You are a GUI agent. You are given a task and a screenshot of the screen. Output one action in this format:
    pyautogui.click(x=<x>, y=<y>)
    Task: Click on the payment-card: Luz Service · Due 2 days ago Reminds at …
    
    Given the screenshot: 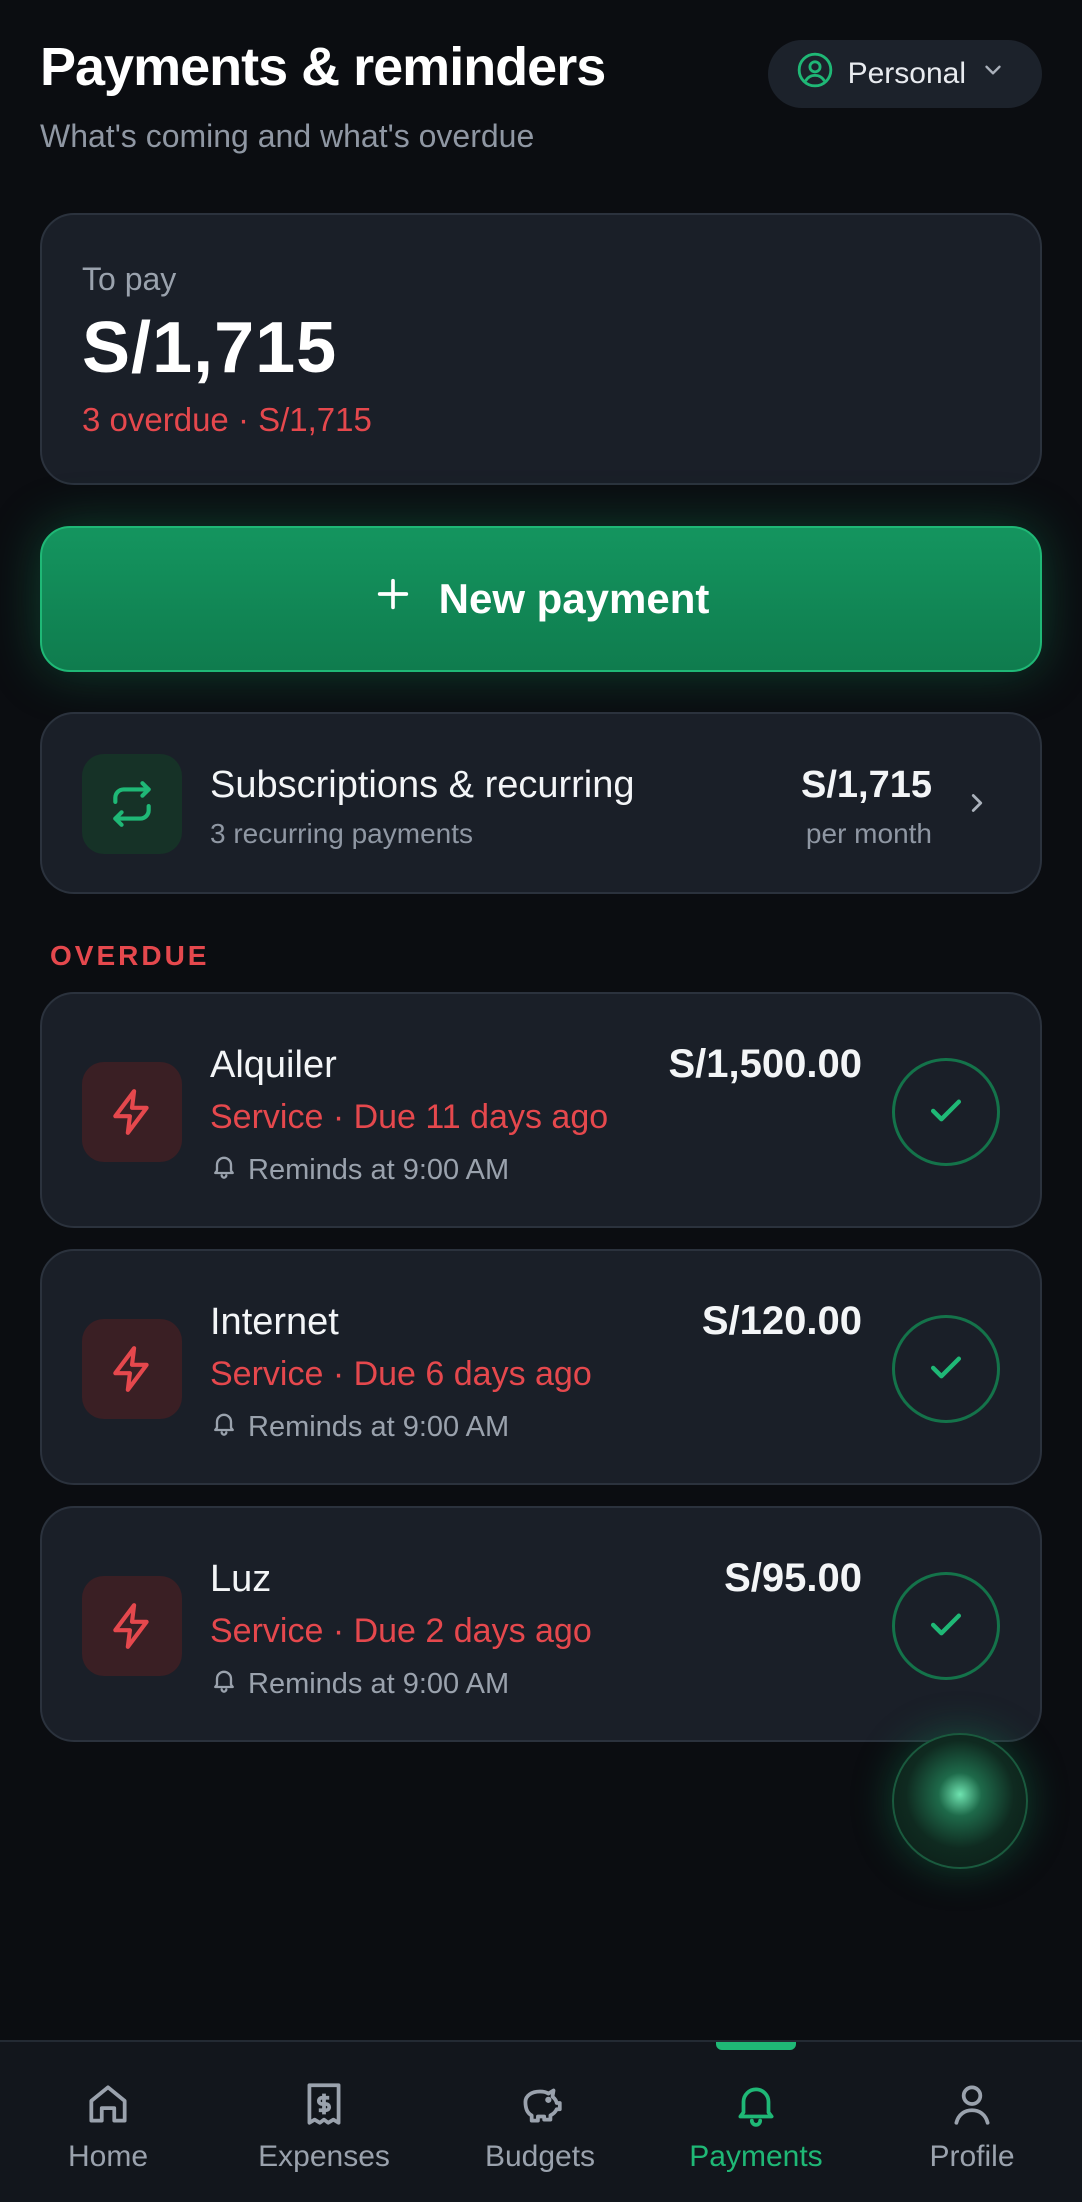 What is the action you would take?
    pyautogui.click(x=541, y=1624)
    